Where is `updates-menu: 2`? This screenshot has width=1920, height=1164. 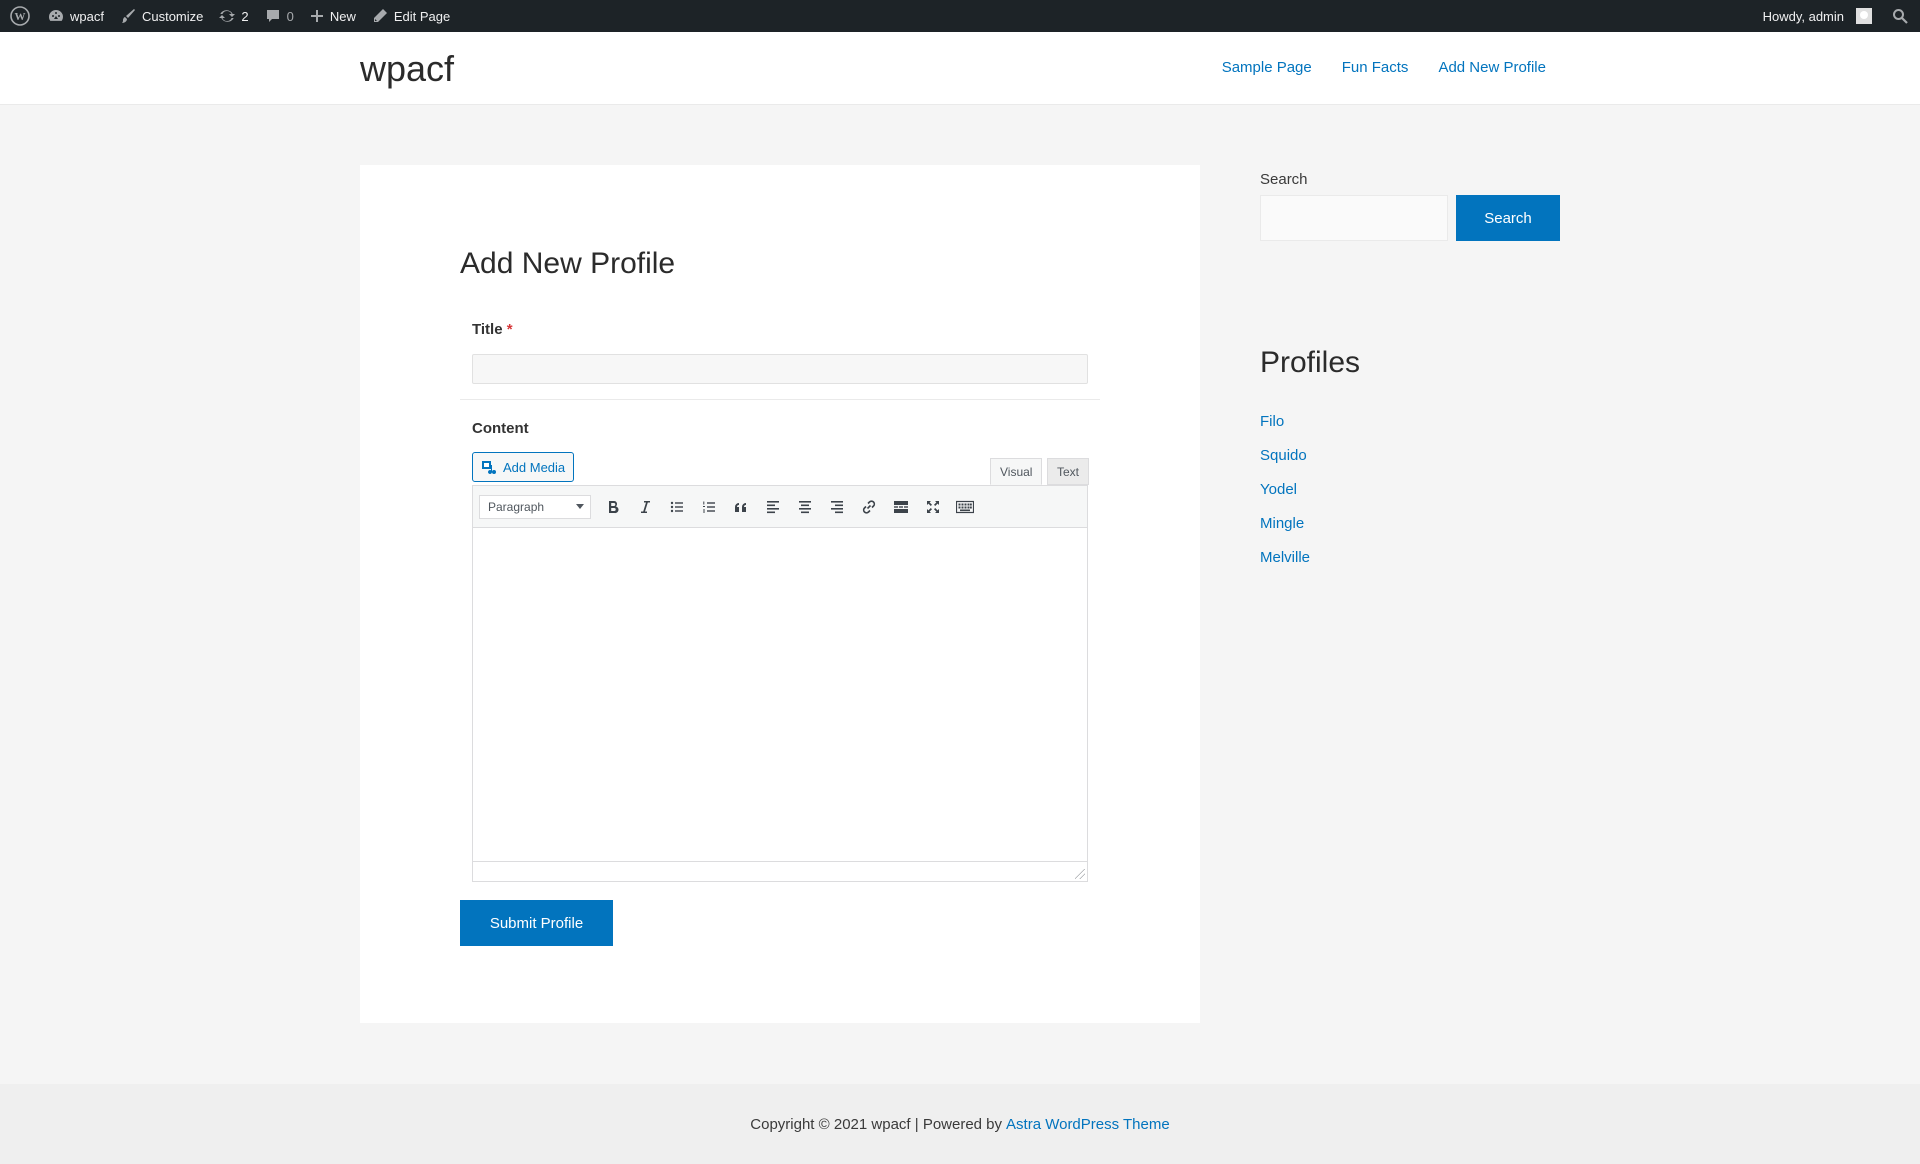
updates-menu: 2 is located at coordinates (233, 16).